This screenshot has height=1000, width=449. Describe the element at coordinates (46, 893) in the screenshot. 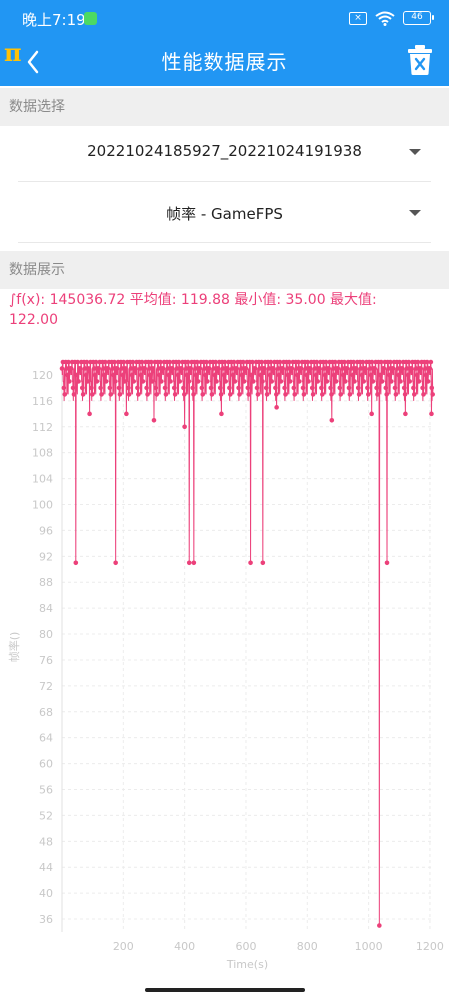

I see `y-tick-label: 40` at that location.